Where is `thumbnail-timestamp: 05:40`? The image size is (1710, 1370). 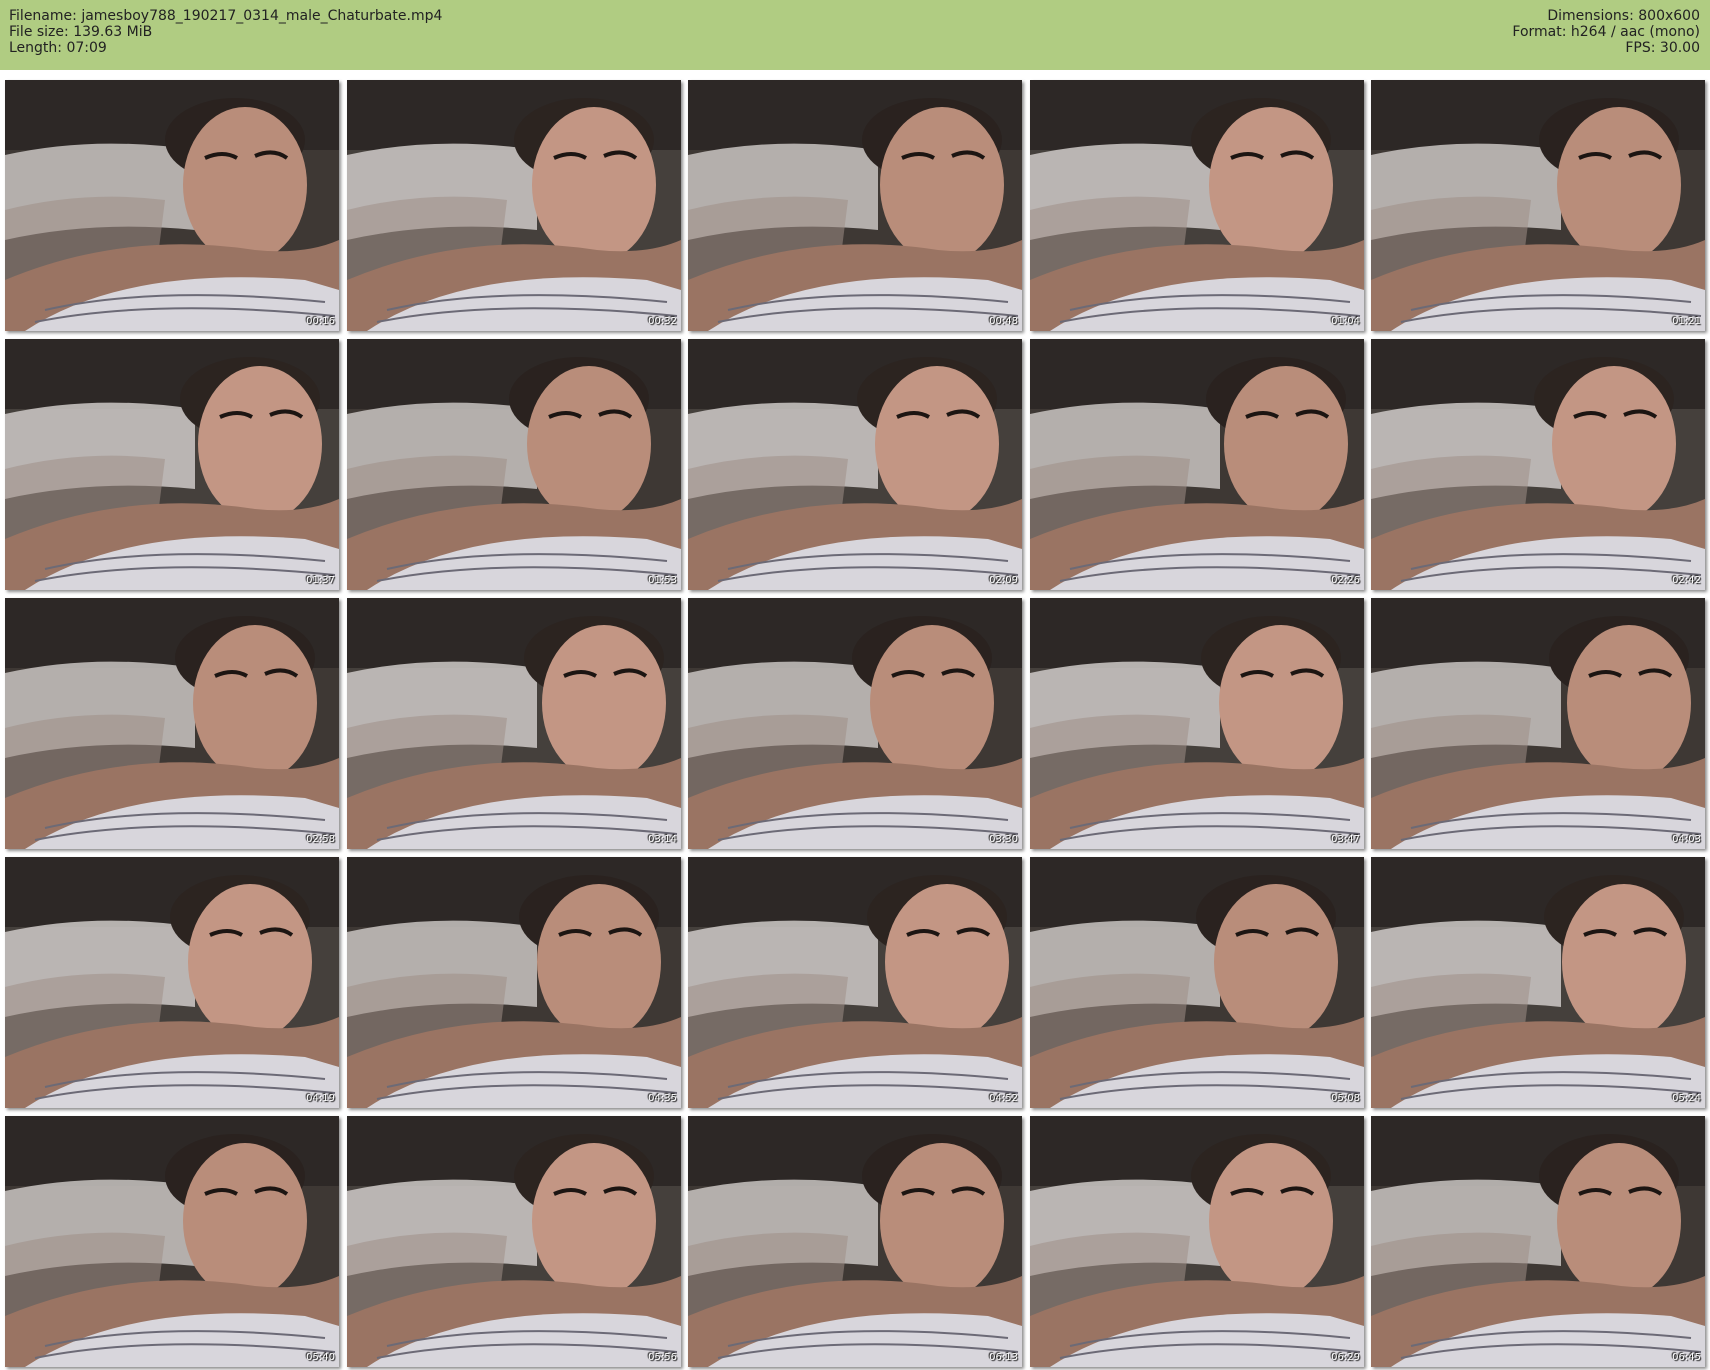 thumbnail-timestamp: 05:40 is located at coordinates (320, 1357).